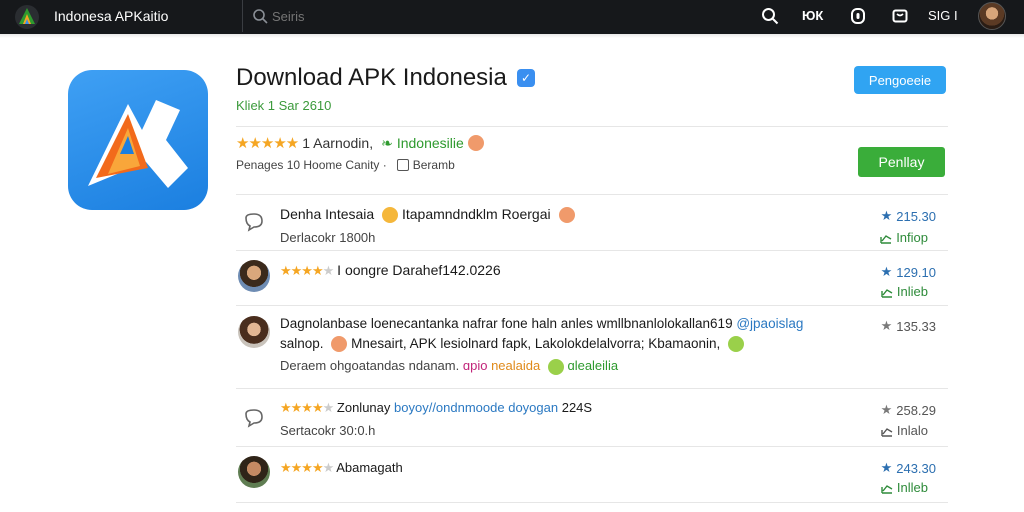  I want to click on primary-button: Pengoeeie, so click(900, 80).